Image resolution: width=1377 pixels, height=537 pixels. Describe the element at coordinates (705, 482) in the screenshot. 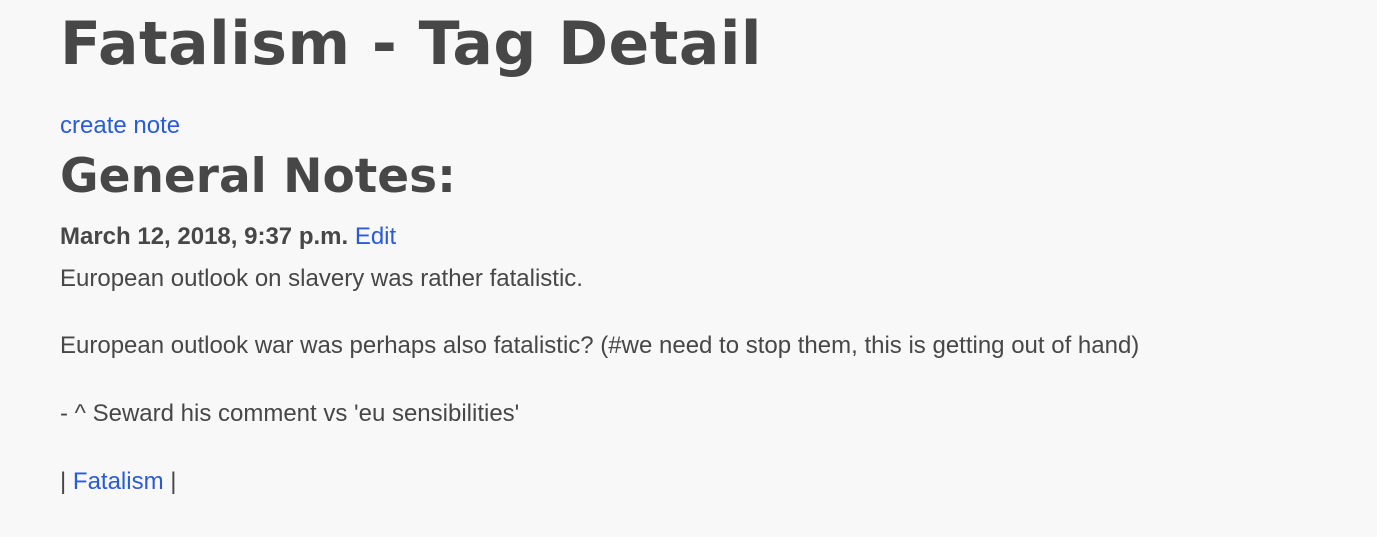

I see `note-tags: | Fatalism |` at that location.